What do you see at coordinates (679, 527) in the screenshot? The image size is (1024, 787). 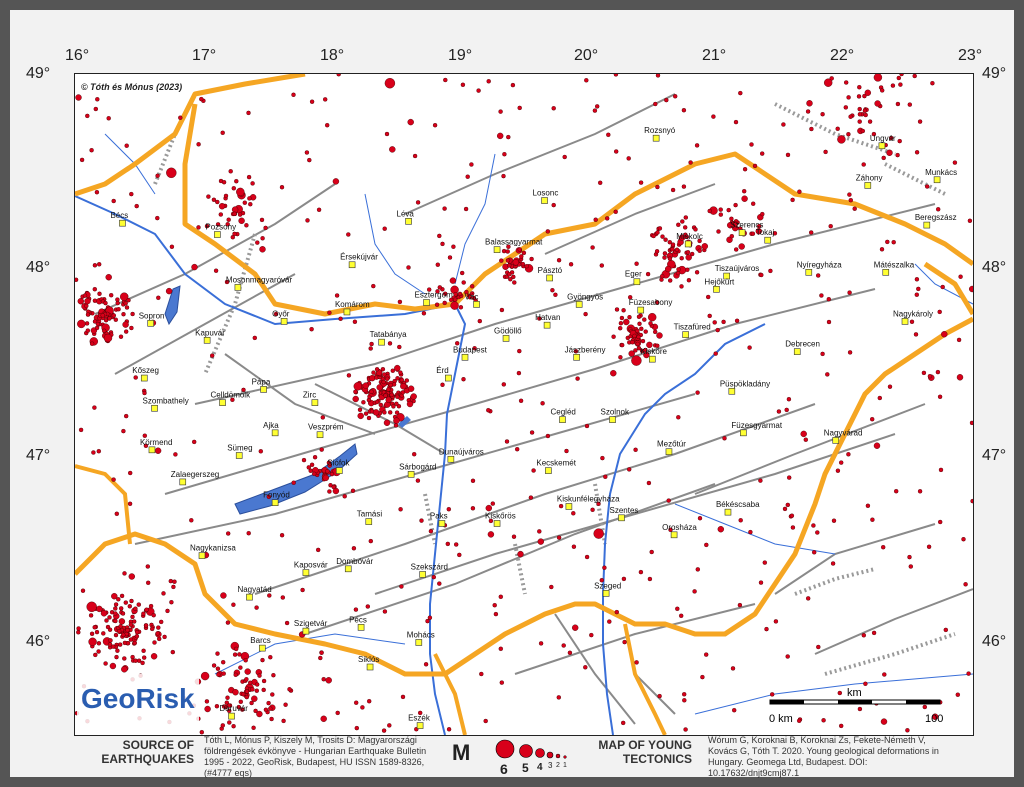 I see `town-label: Orosháza` at bounding box center [679, 527].